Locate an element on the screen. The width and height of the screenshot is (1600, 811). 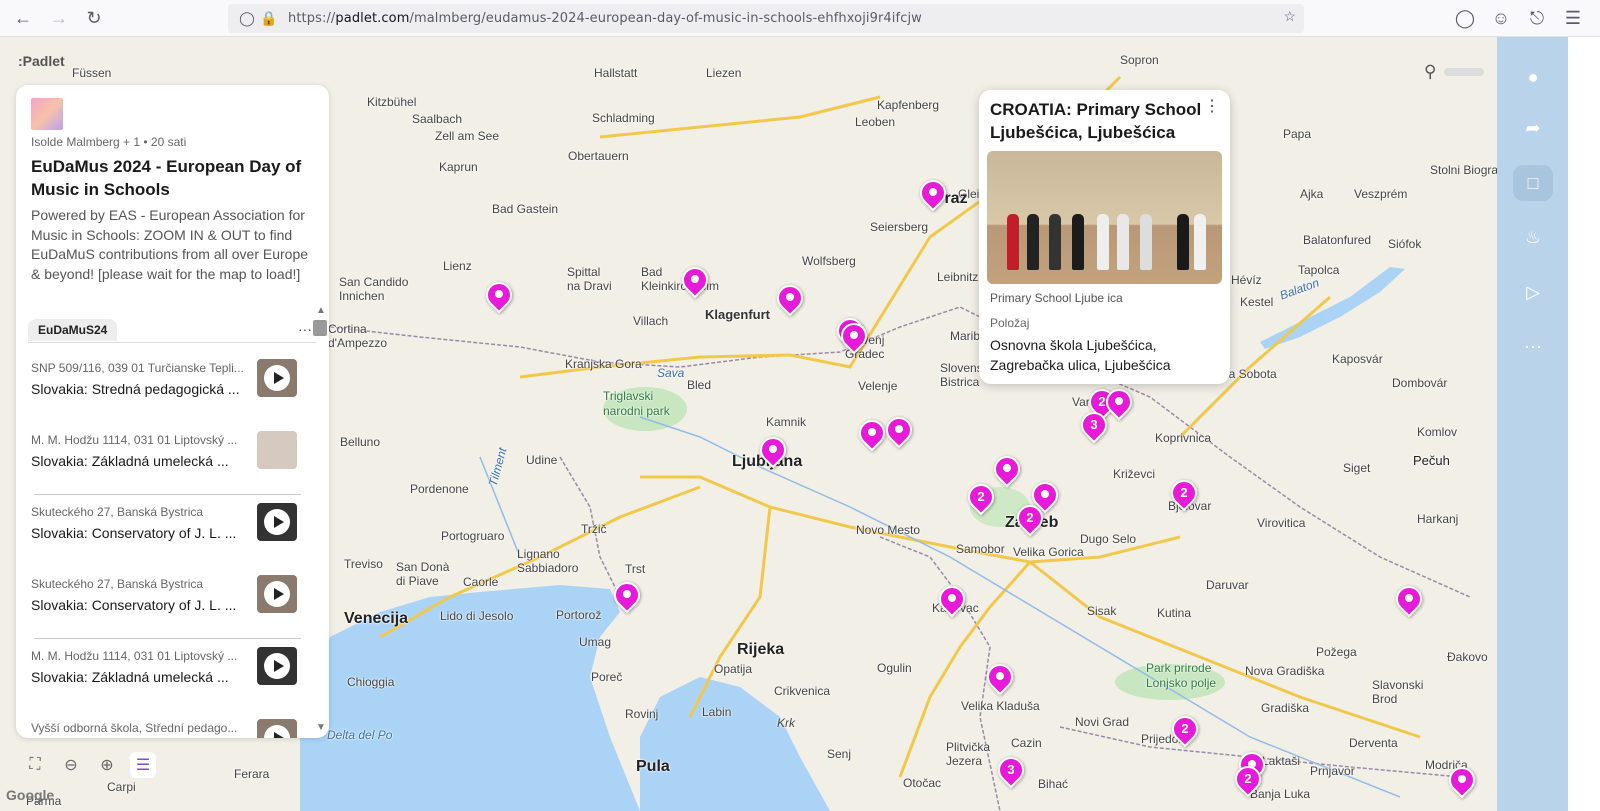
place-label: Stolni Biograd is located at coordinates (1463, 170).